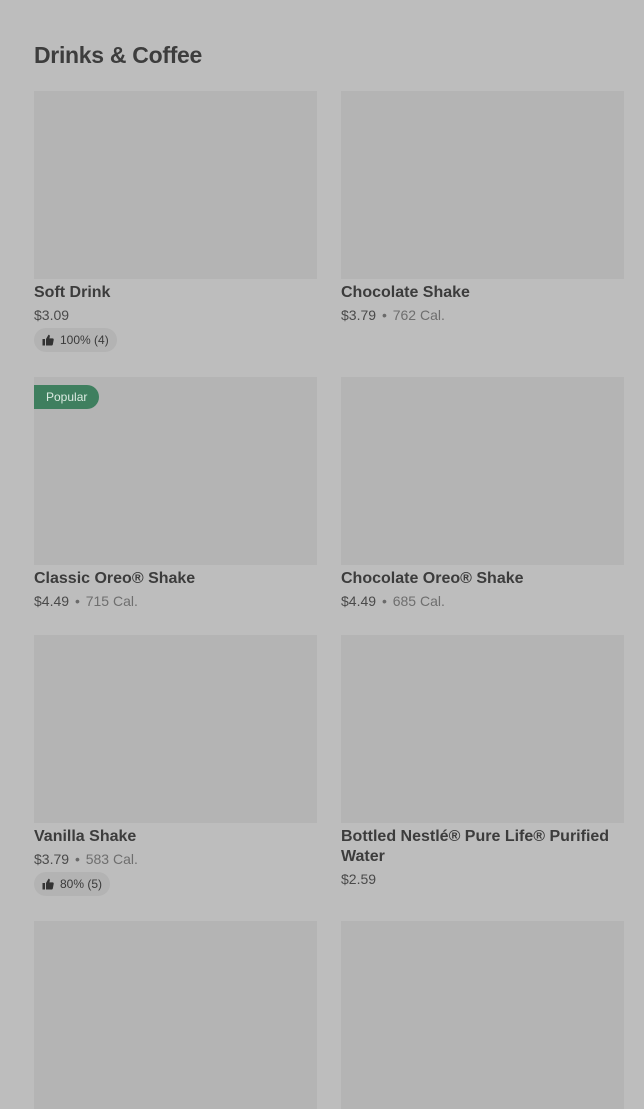 This screenshot has height=1109, width=644. Describe the element at coordinates (85, 836) in the screenshot. I see `menu-item-name: Vanilla Shake` at that location.